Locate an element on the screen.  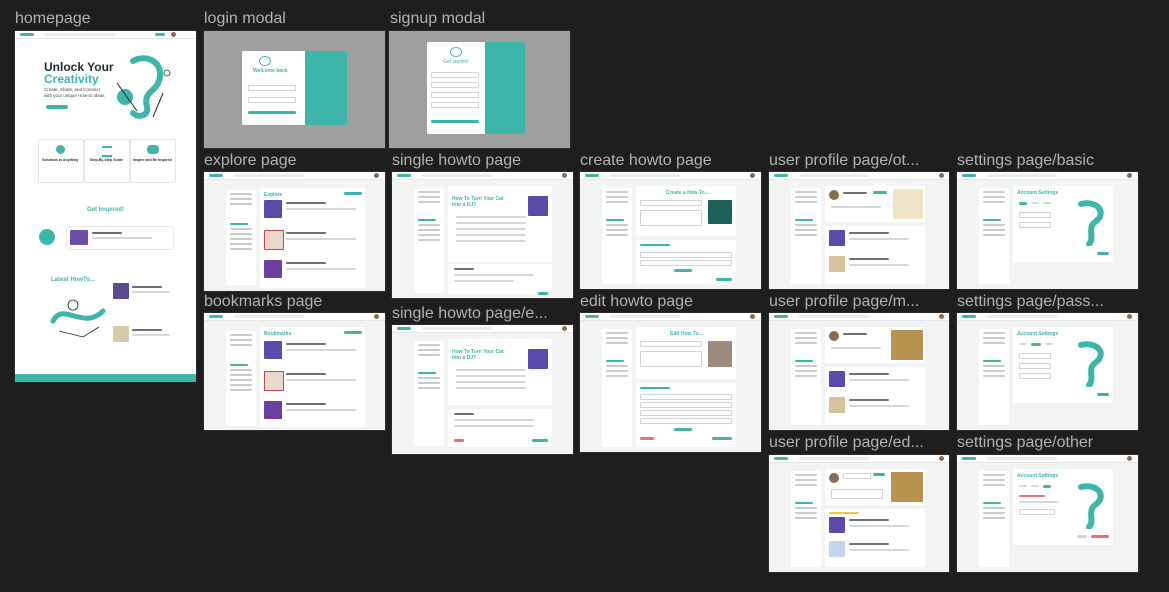
current-password-field is located at coordinates (1035, 356).